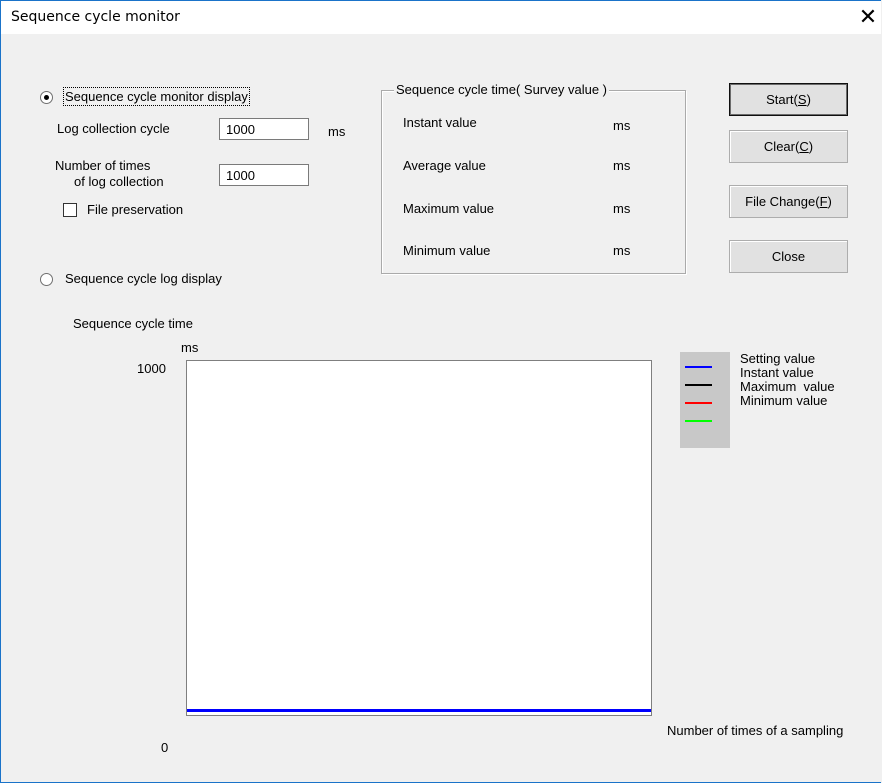 Image resolution: width=882 pixels, height=783 pixels. I want to click on monitor-display-radio-label: Sequence cycle monitor display, so click(156, 96).